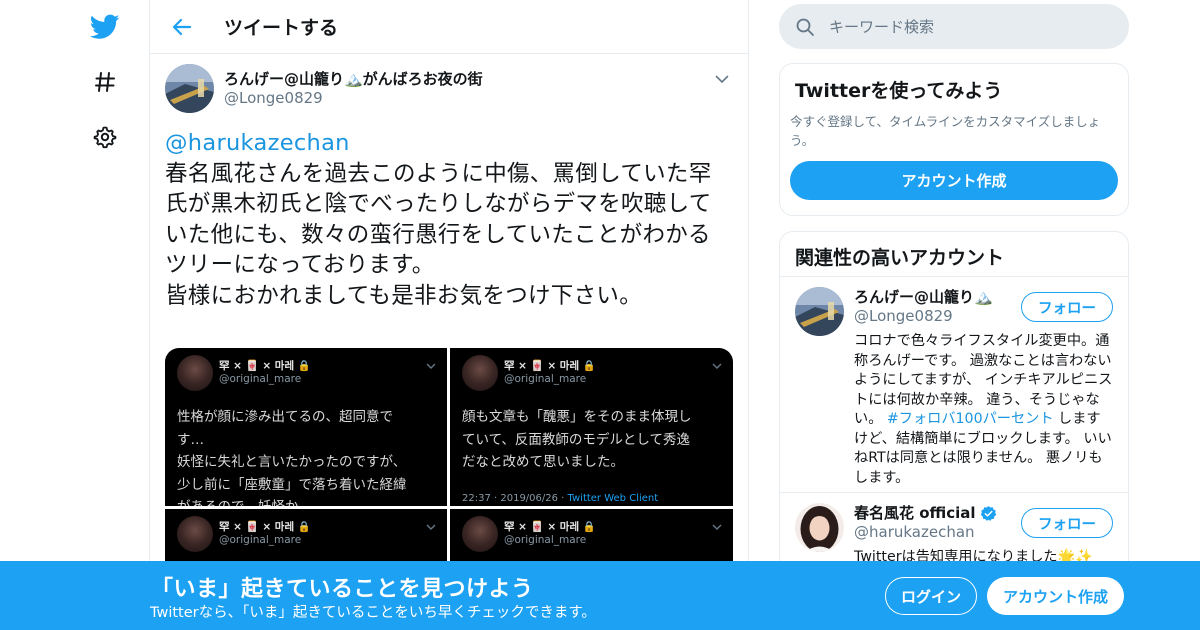 The height and width of the screenshot is (630, 1200). Describe the element at coordinates (292, 484) in the screenshot. I see `screenshot-line: 少し前に「座敷童」で落ち着いた経緯` at that location.